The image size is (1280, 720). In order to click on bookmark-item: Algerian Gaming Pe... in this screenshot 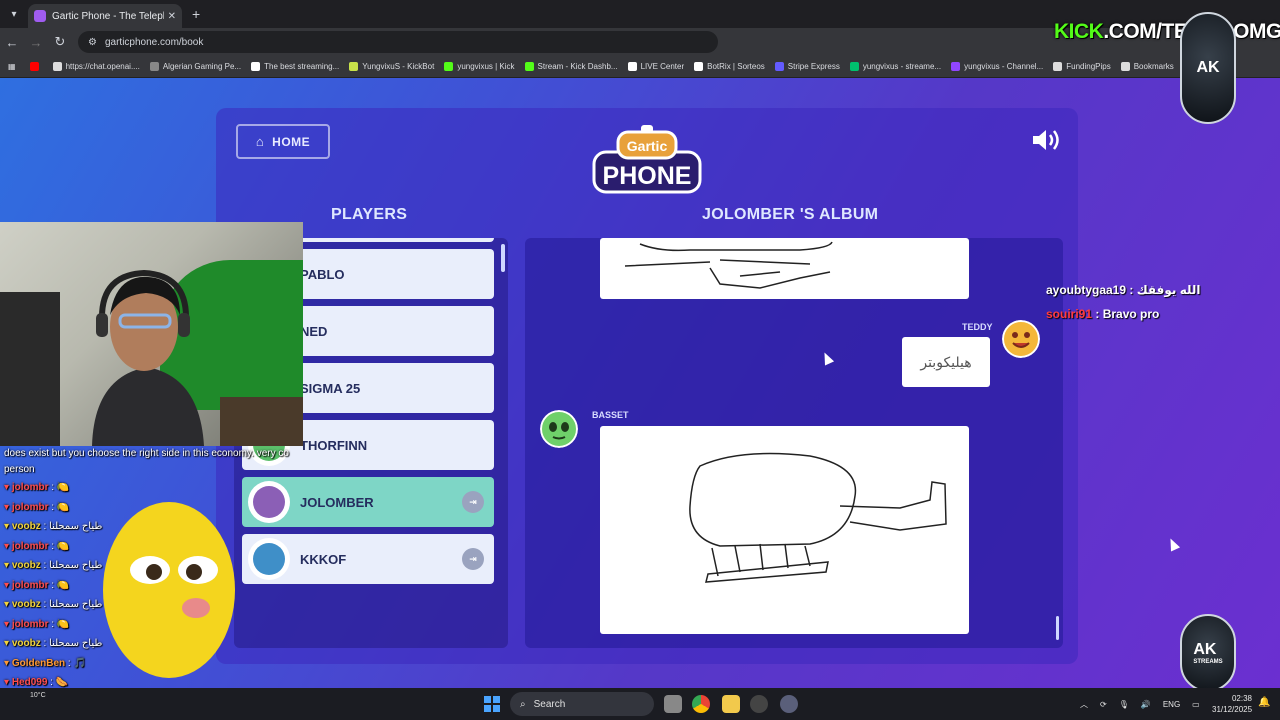, I will do `click(195, 66)`.